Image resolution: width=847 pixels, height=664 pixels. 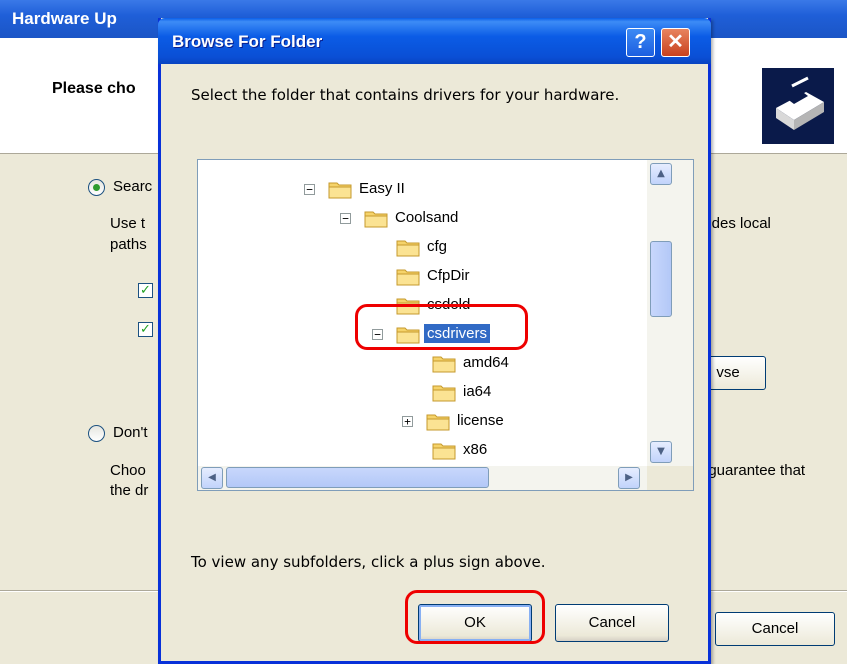 I want to click on wizard-cancel-button: Cancel, so click(x=775, y=629).